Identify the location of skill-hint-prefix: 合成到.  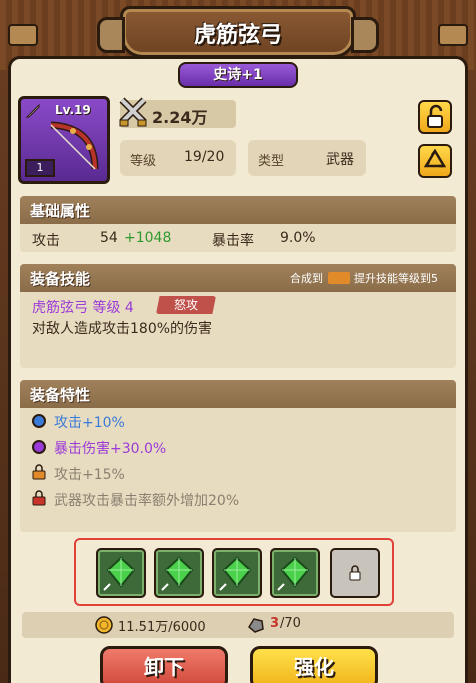
(306, 278).